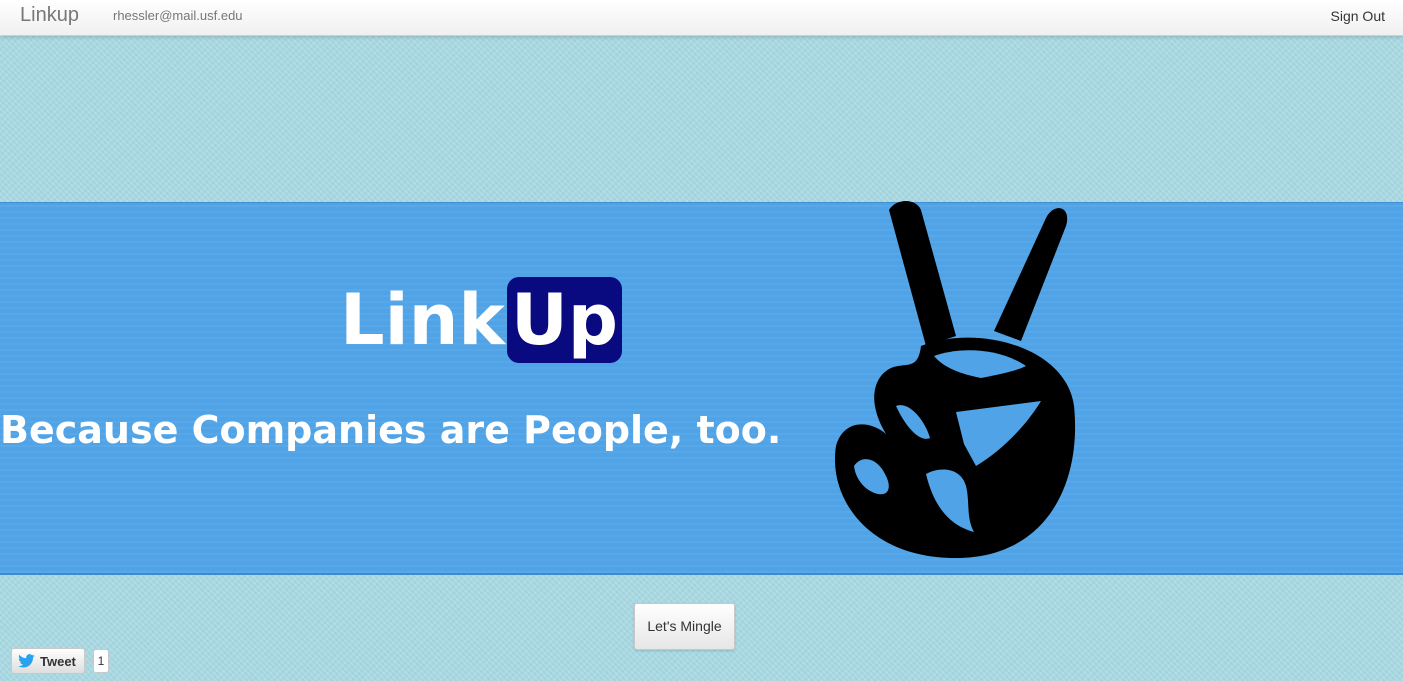  I want to click on user-email: rhessler@mail.usf.edu, so click(178, 15).